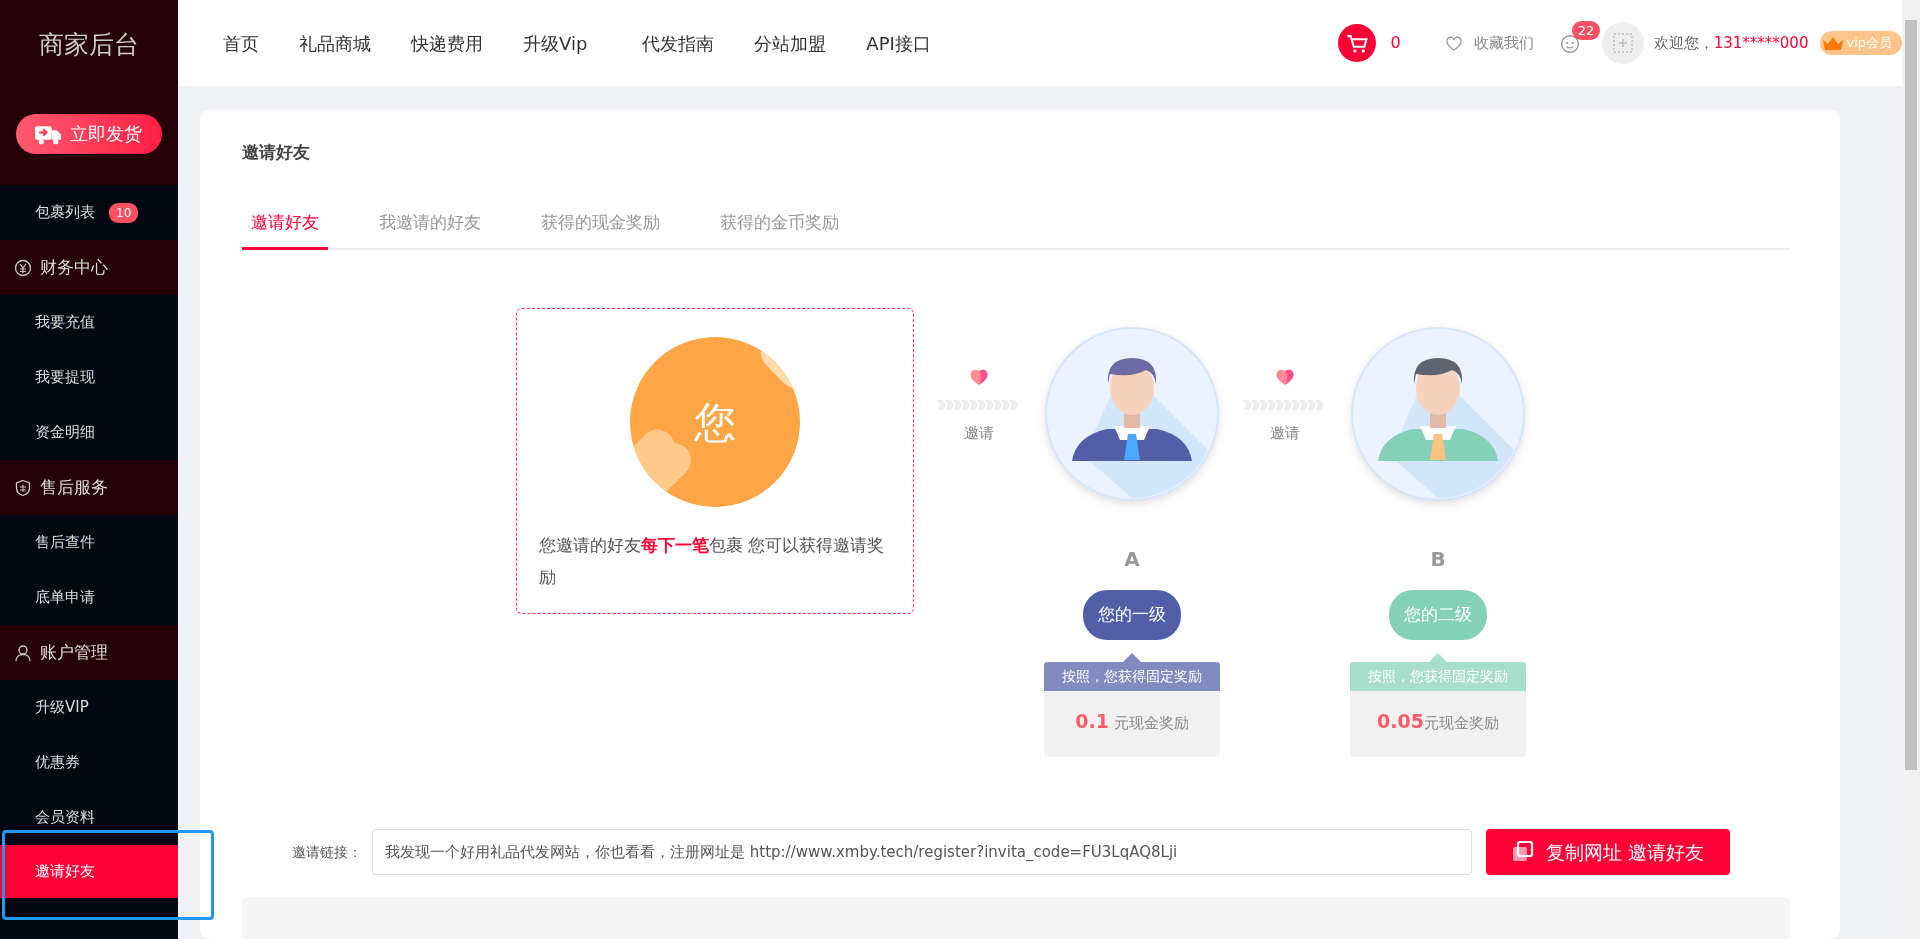 The width and height of the screenshot is (1920, 939). I want to click on sidebar-item: 包裹列表 10, so click(89, 212).